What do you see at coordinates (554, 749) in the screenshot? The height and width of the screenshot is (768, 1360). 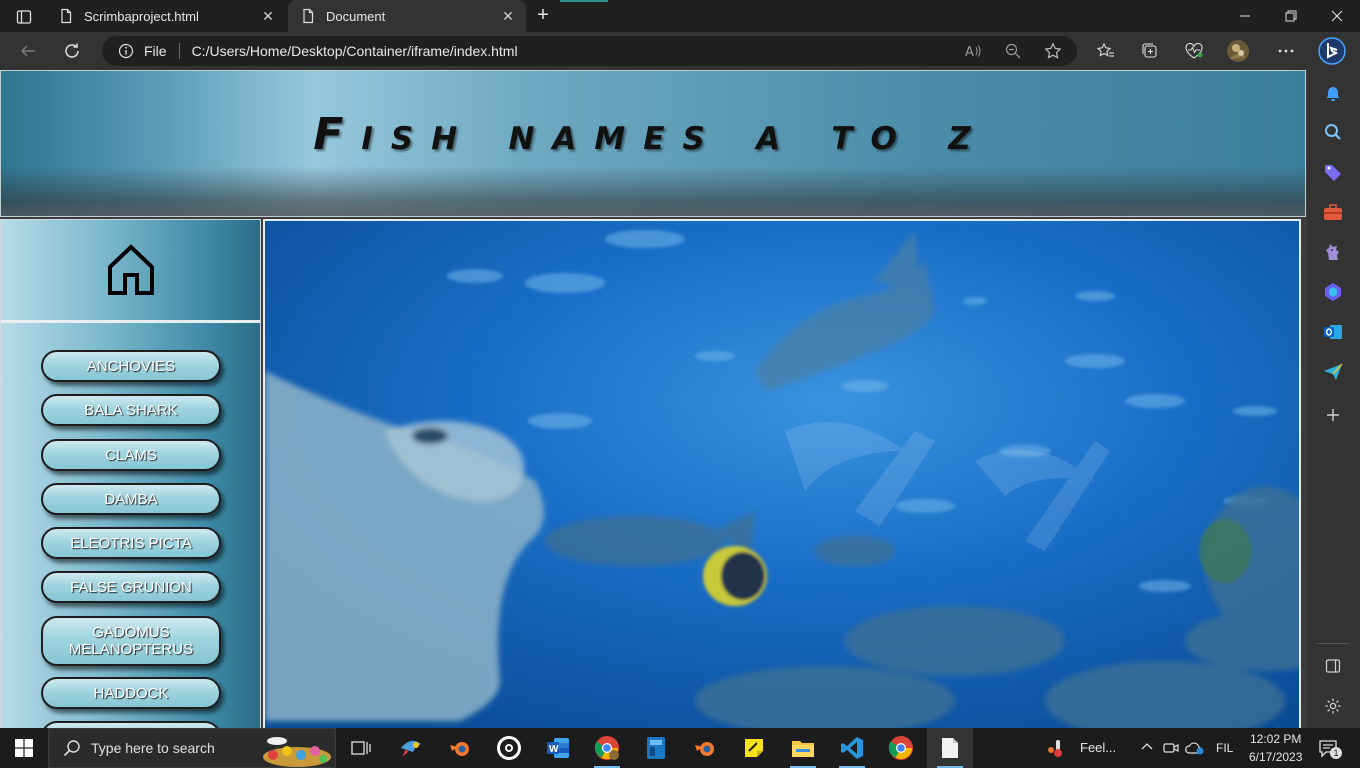 I see `svg-text: W` at bounding box center [554, 749].